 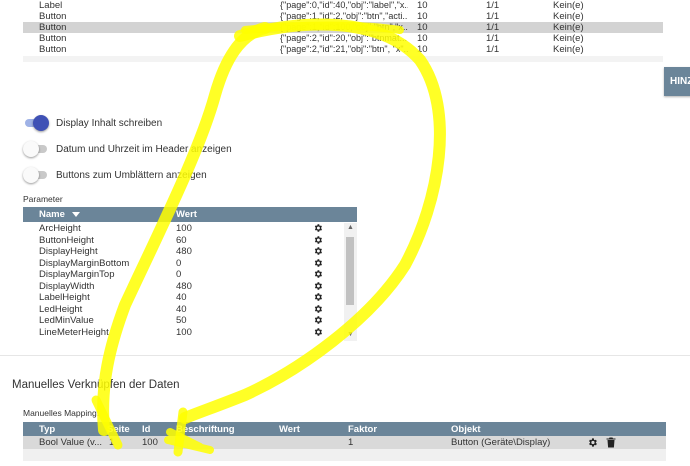 I want to click on highlight-stroke, so click(x=322, y=27).